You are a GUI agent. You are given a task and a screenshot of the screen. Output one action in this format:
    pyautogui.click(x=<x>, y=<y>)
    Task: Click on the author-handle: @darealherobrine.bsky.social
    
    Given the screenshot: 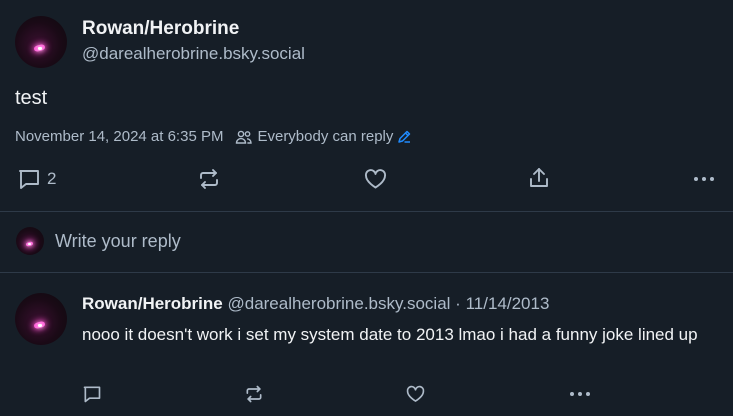 What is the action you would take?
    pyautogui.click(x=193, y=54)
    